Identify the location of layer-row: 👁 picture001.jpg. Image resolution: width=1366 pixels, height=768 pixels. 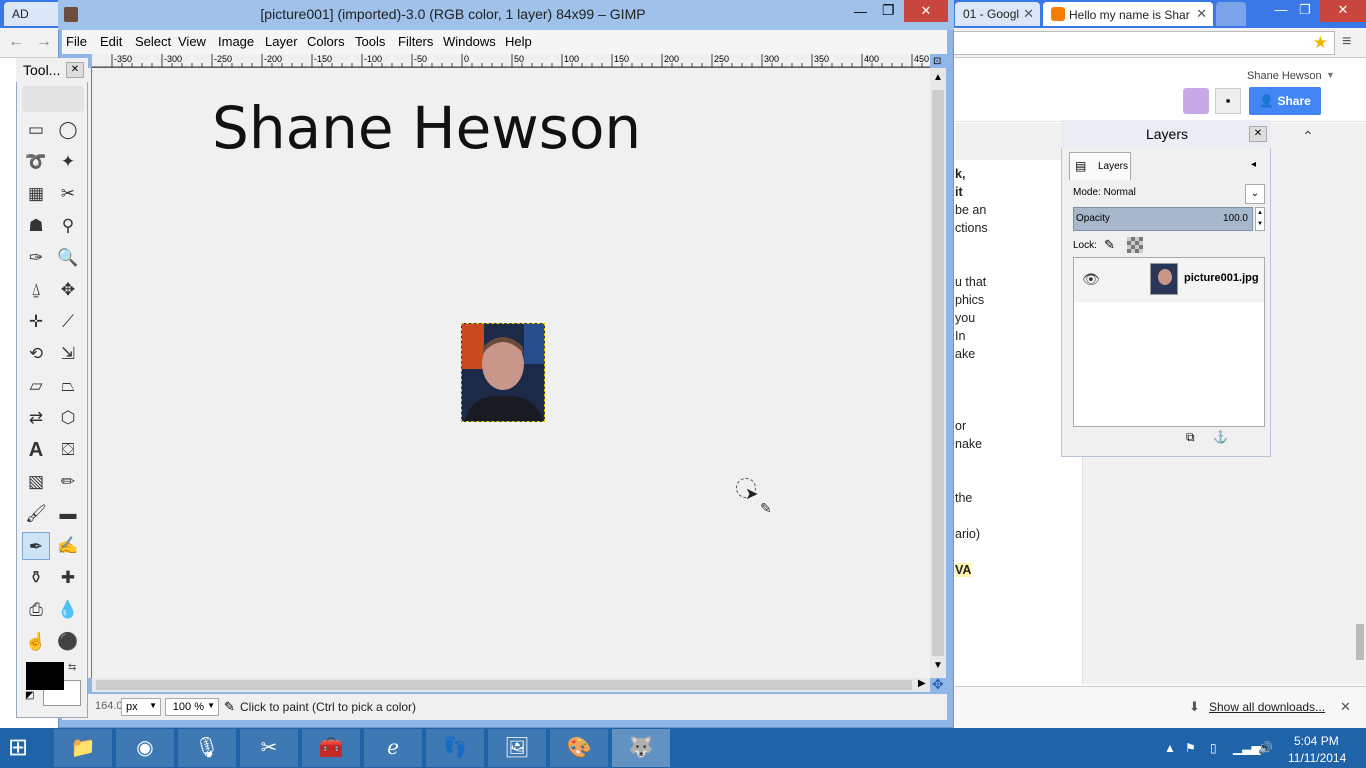
(1169, 280).